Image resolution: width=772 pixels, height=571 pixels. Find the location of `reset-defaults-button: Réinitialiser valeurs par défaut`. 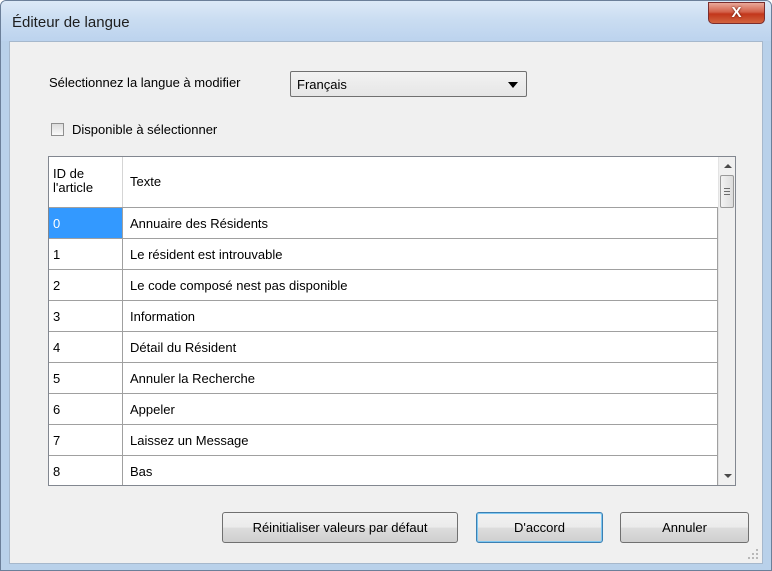

reset-defaults-button: Réinitialiser valeurs par défaut is located at coordinates (340, 527).